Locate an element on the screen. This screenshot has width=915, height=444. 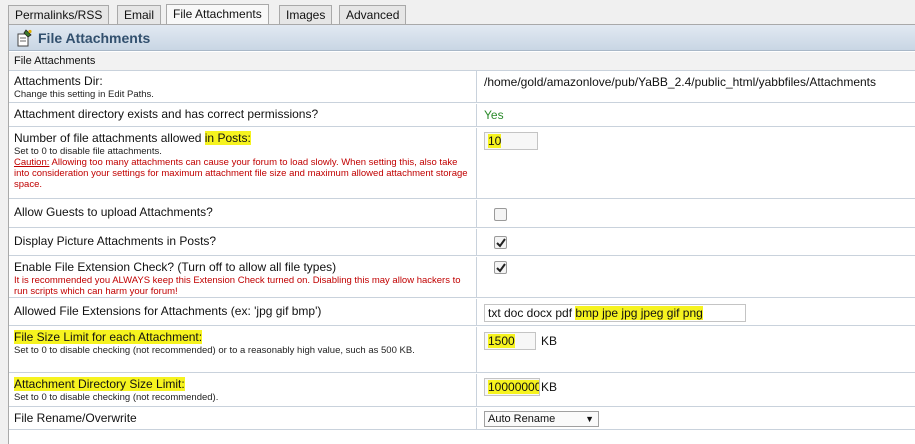
tab-advanced: Advanced is located at coordinates (373, 15).